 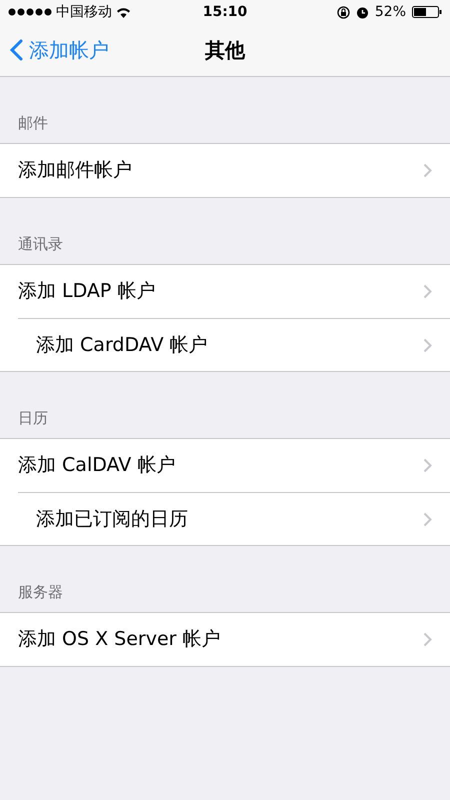 I want to click on signal-icon, so click(x=30, y=12).